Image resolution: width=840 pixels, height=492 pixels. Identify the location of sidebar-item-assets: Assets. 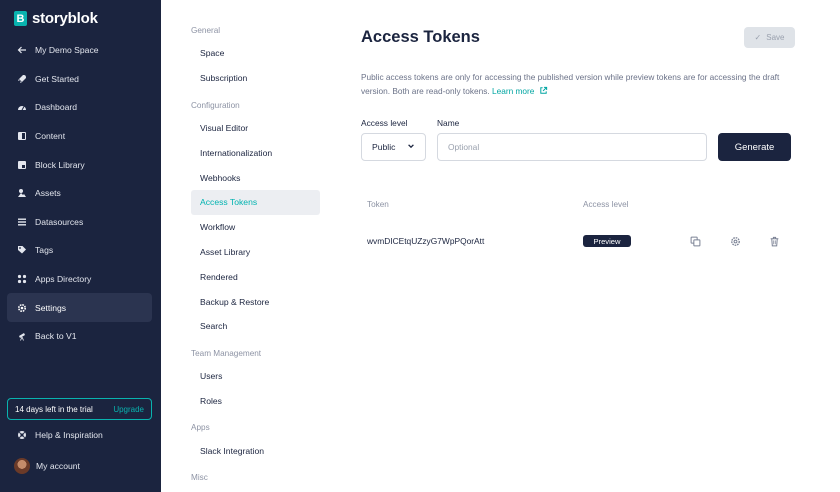
(79, 193).